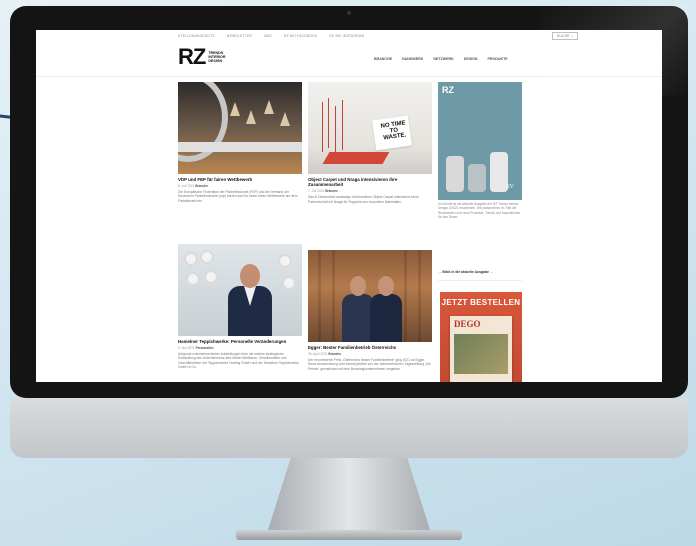  I want to click on magazine-image, so click(481, 354).